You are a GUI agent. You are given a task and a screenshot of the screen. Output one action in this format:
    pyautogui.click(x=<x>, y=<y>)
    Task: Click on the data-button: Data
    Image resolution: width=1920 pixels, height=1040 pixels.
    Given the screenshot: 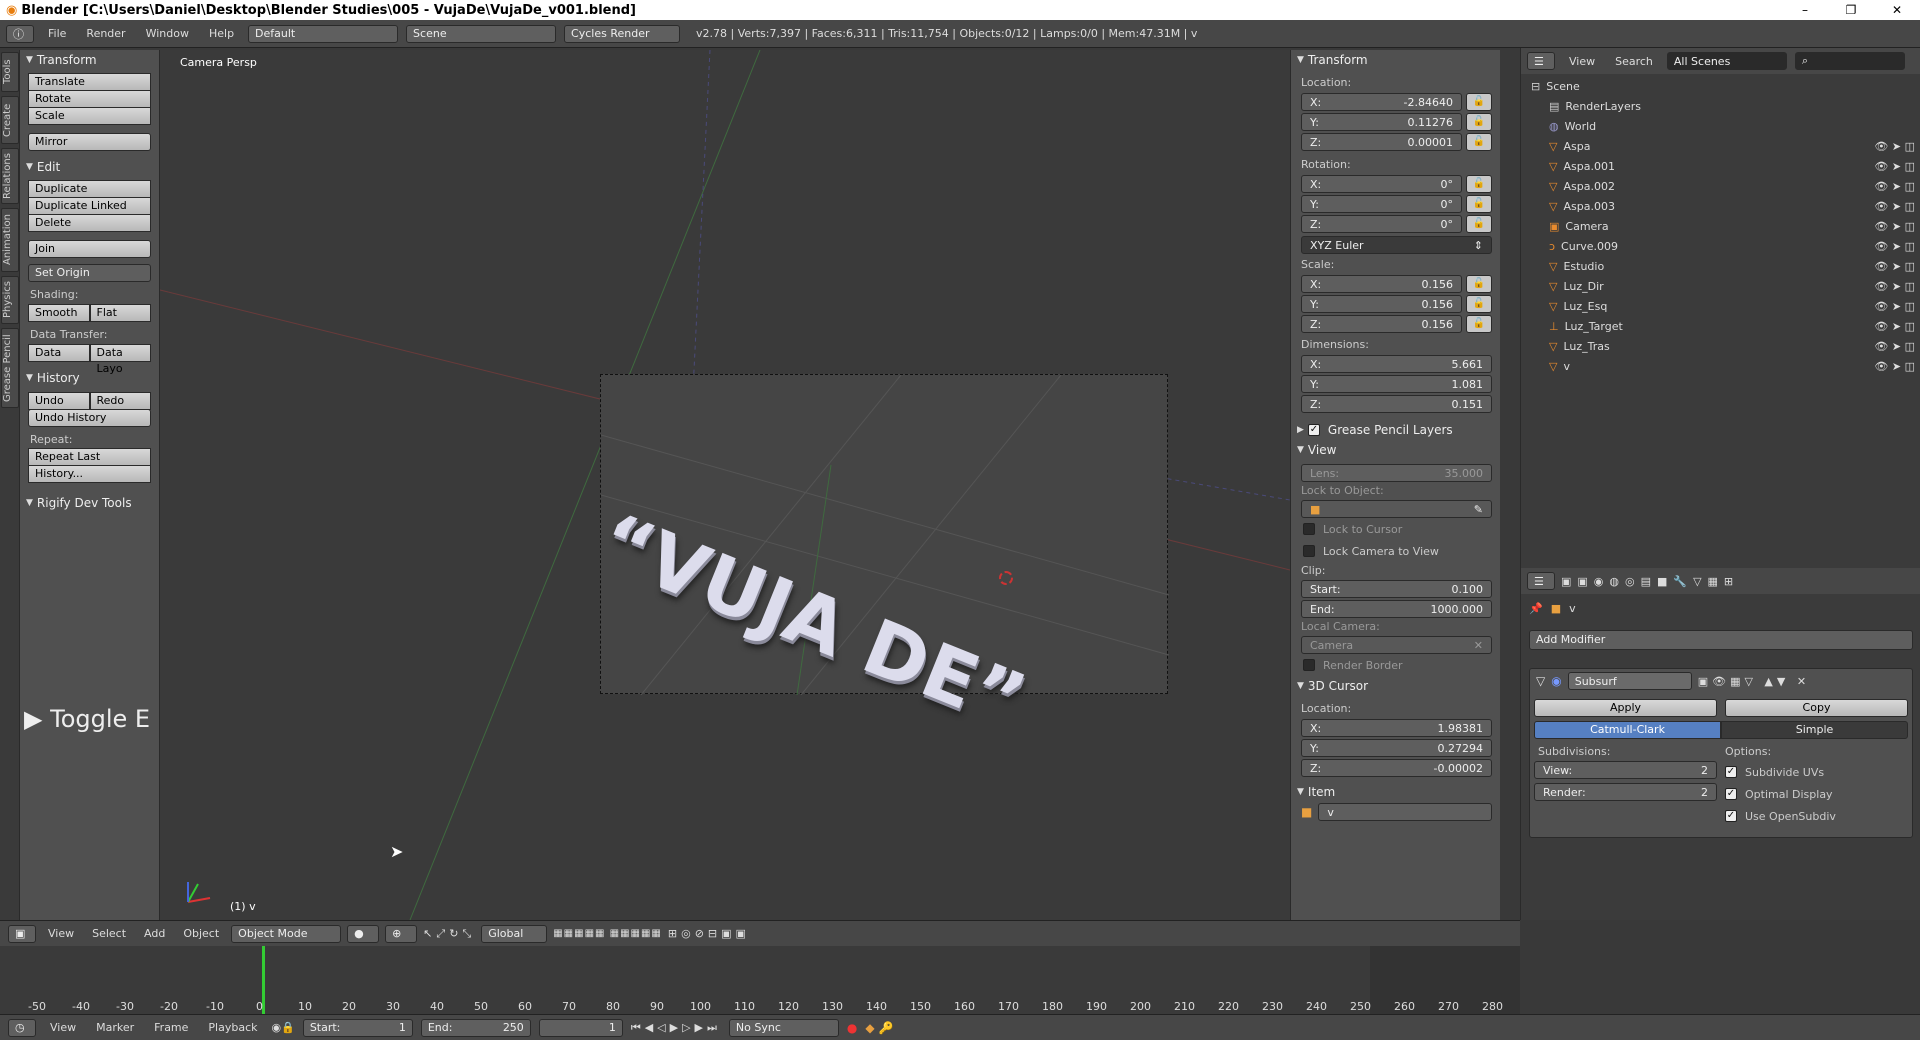 What is the action you would take?
    pyautogui.click(x=59, y=353)
    